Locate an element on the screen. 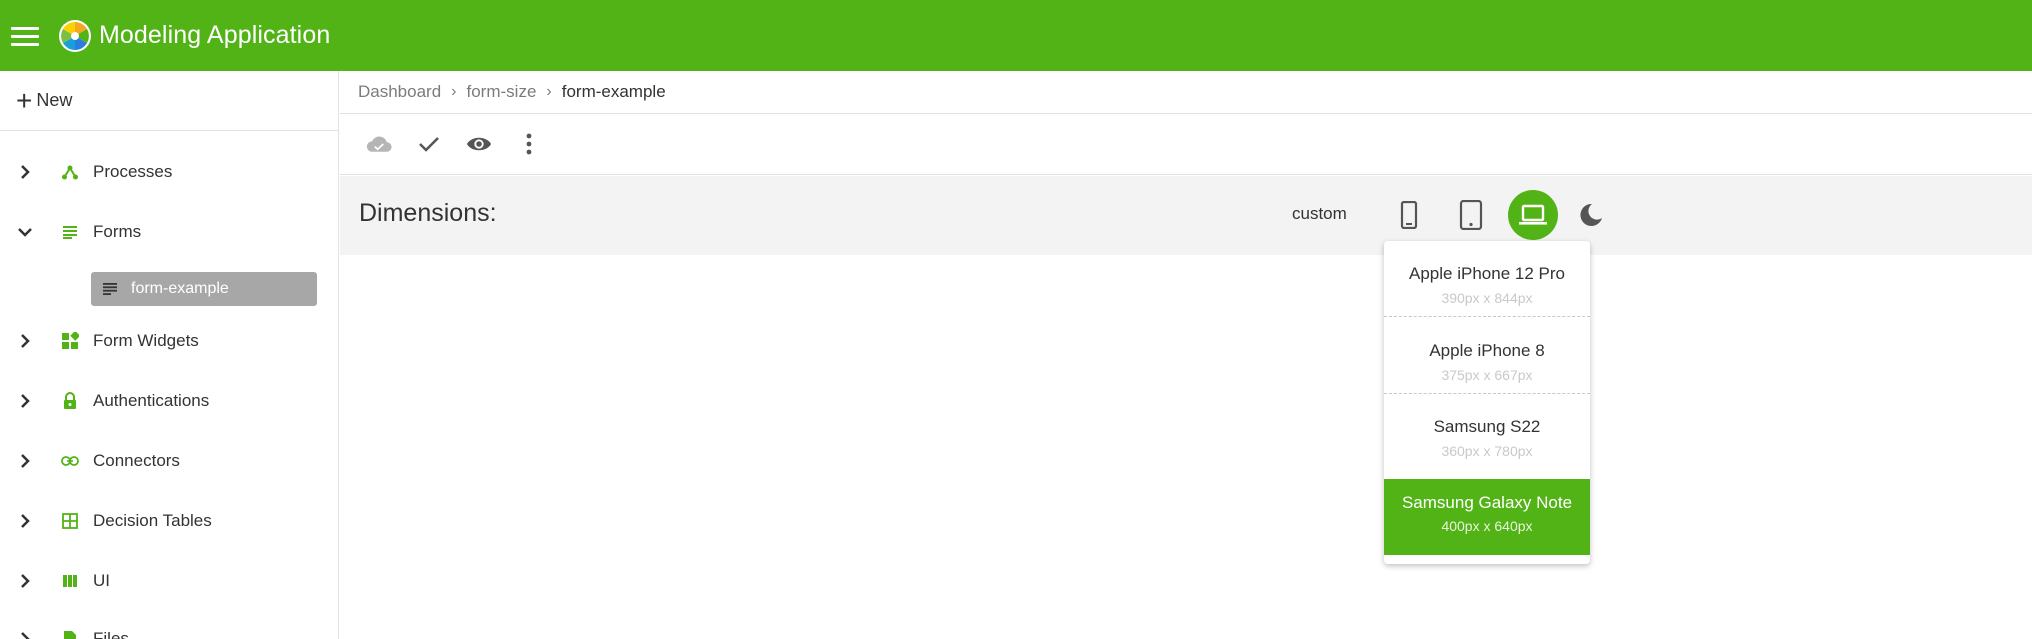 This screenshot has height=639, width=2032. sidebar-item-decision-tables: Decision Tables is located at coordinates (169, 521).